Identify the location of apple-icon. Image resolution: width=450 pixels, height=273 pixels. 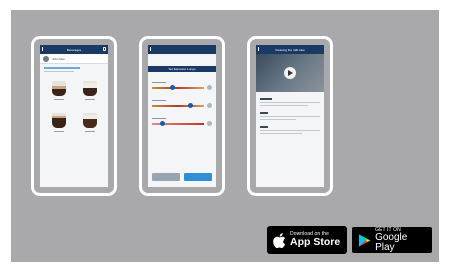
(279, 240).